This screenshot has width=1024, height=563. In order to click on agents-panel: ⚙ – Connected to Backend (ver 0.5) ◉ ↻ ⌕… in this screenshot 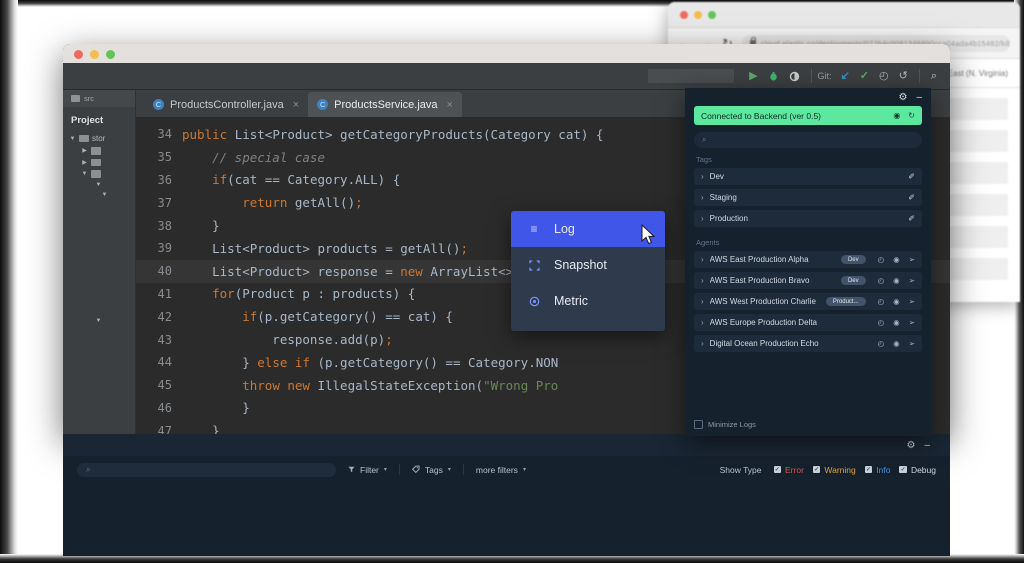, I will do `click(808, 262)`.